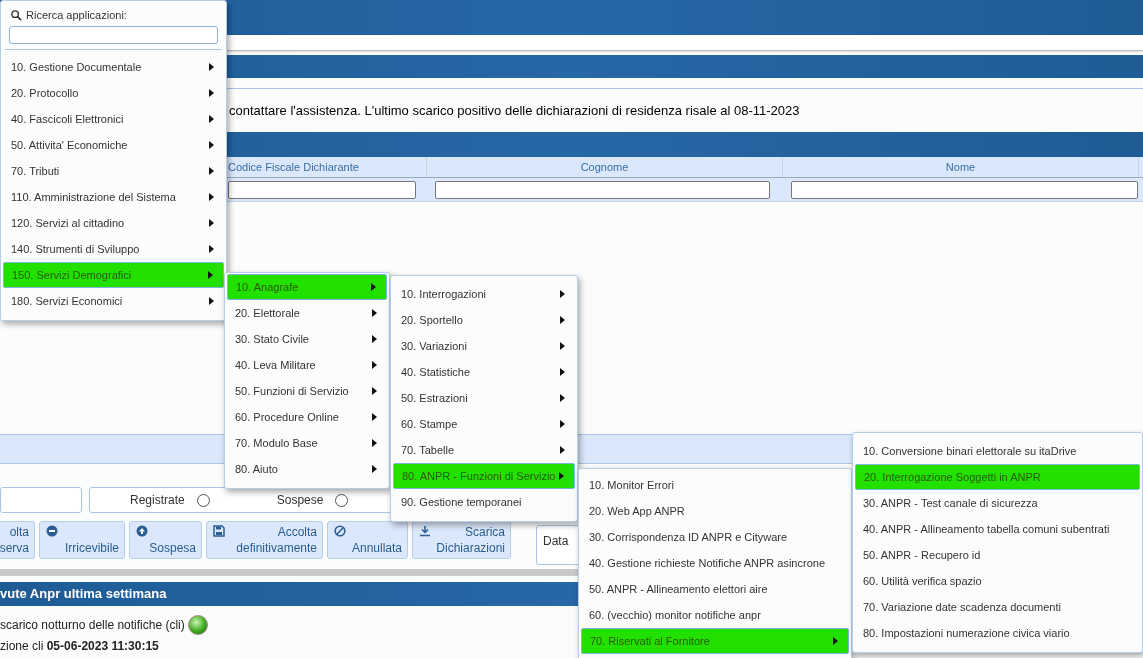 This screenshot has height=658, width=1143. What do you see at coordinates (113, 275) in the screenshot?
I see `menu-item: 150. Servizi Demografici` at bounding box center [113, 275].